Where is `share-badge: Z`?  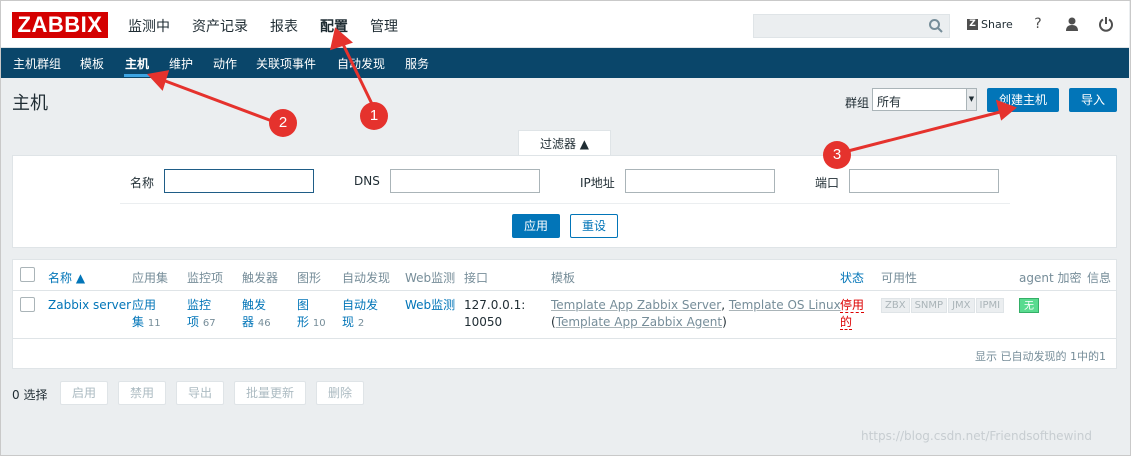
share-badge: Z is located at coordinates (972, 24).